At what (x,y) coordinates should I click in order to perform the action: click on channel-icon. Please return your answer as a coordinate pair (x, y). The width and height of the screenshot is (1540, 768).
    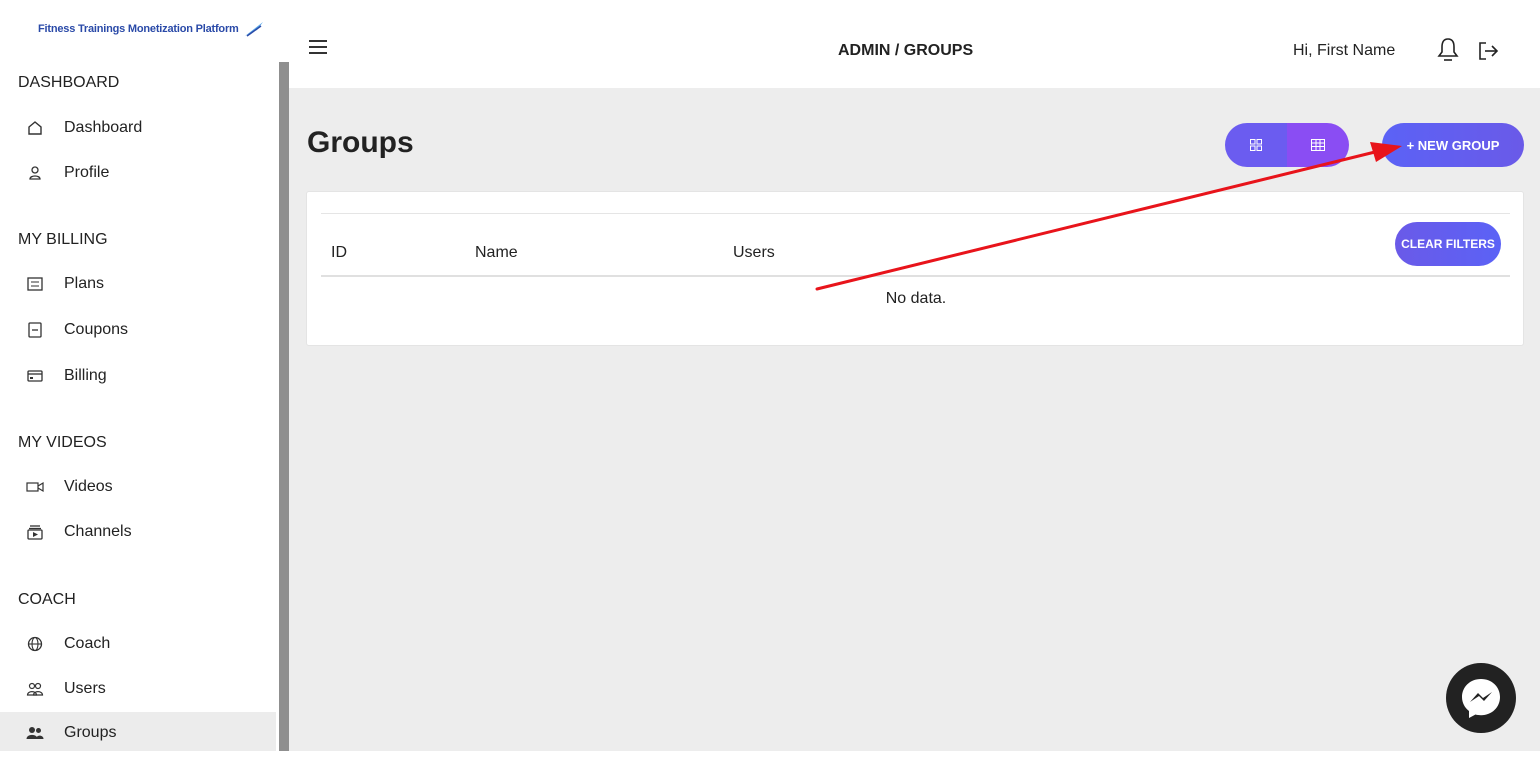
    Looking at the image, I should click on (35, 532).